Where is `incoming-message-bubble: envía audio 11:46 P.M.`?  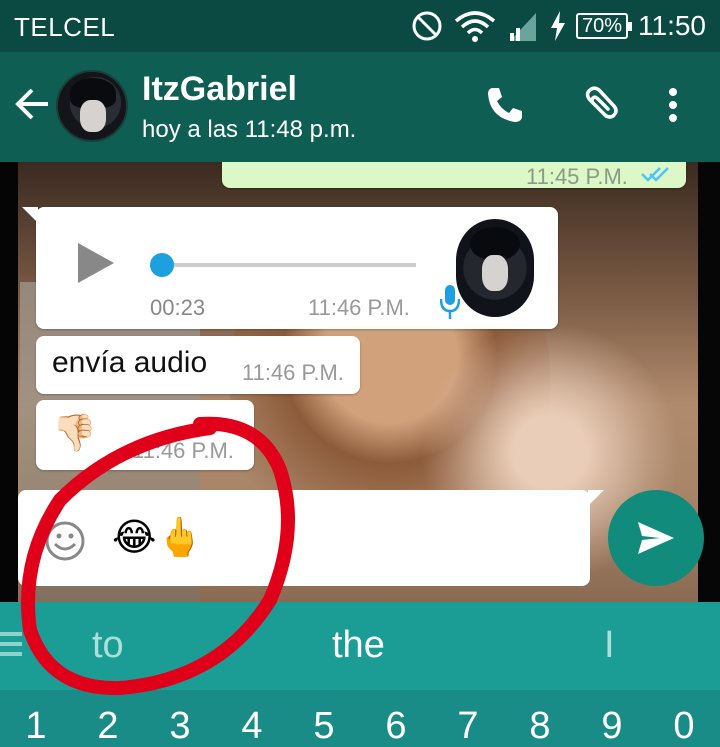 incoming-message-bubble: envía audio 11:46 P.M. is located at coordinates (198, 365).